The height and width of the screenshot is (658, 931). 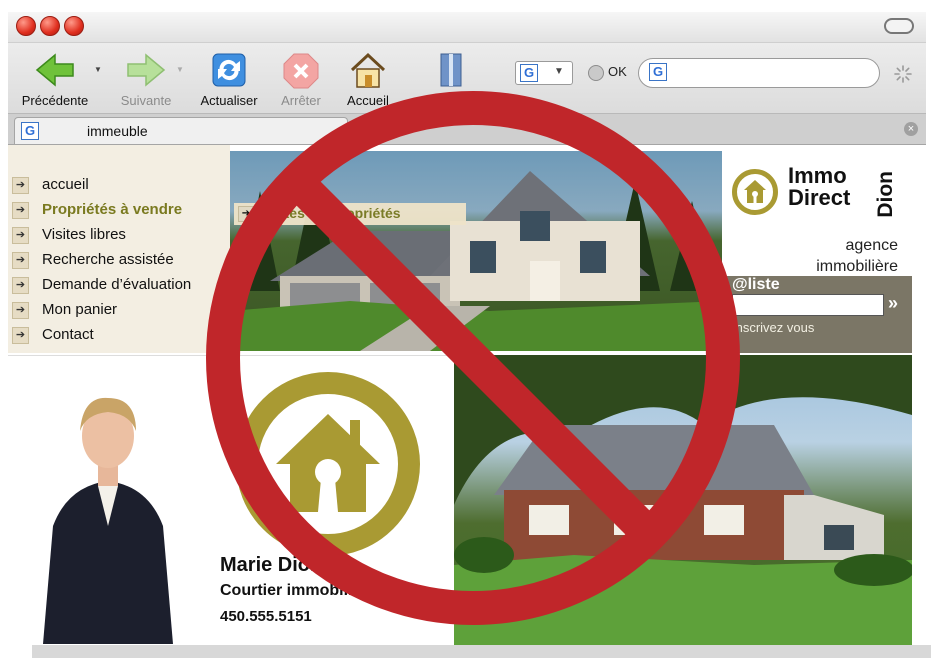 I want to click on chevron-down-icon: ▼, so click(x=559, y=71).